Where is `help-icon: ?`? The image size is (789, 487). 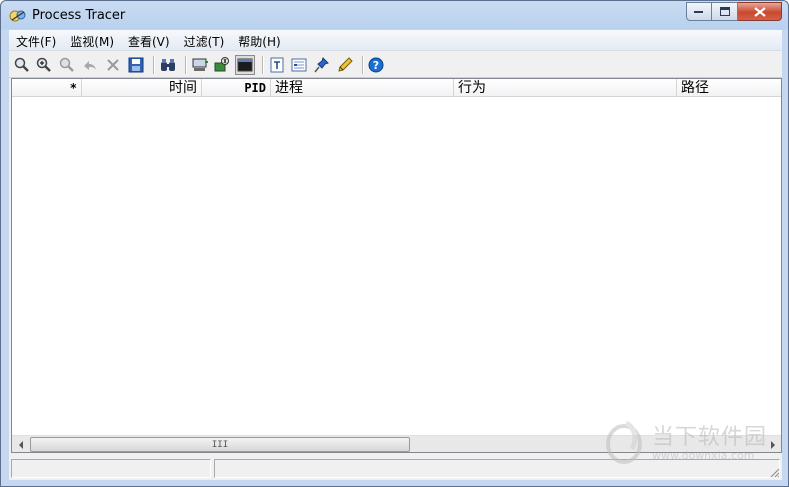
help-icon: ? is located at coordinates (376, 65).